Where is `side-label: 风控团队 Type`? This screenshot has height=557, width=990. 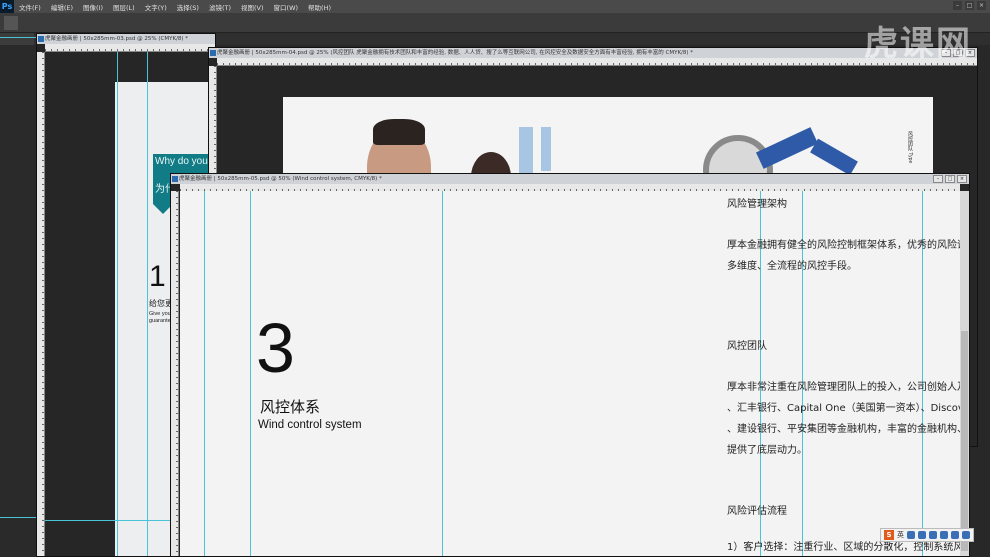 side-label: 风控团队 Type is located at coordinates (910, 147).